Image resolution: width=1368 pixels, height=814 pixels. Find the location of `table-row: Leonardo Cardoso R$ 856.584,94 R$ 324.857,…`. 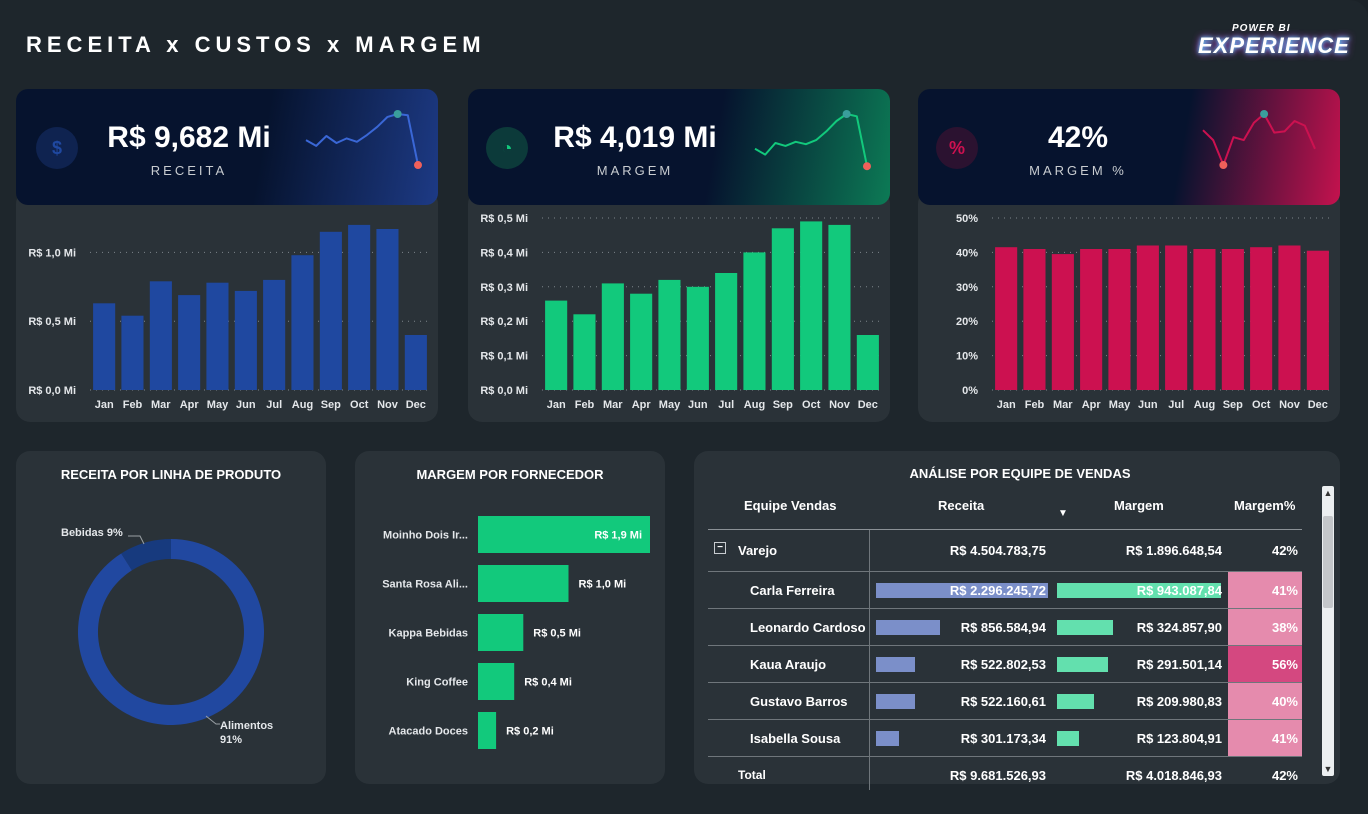

table-row: Leonardo Cardoso R$ 856.584,94 R$ 324.857,… is located at coordinates (1005, 627).